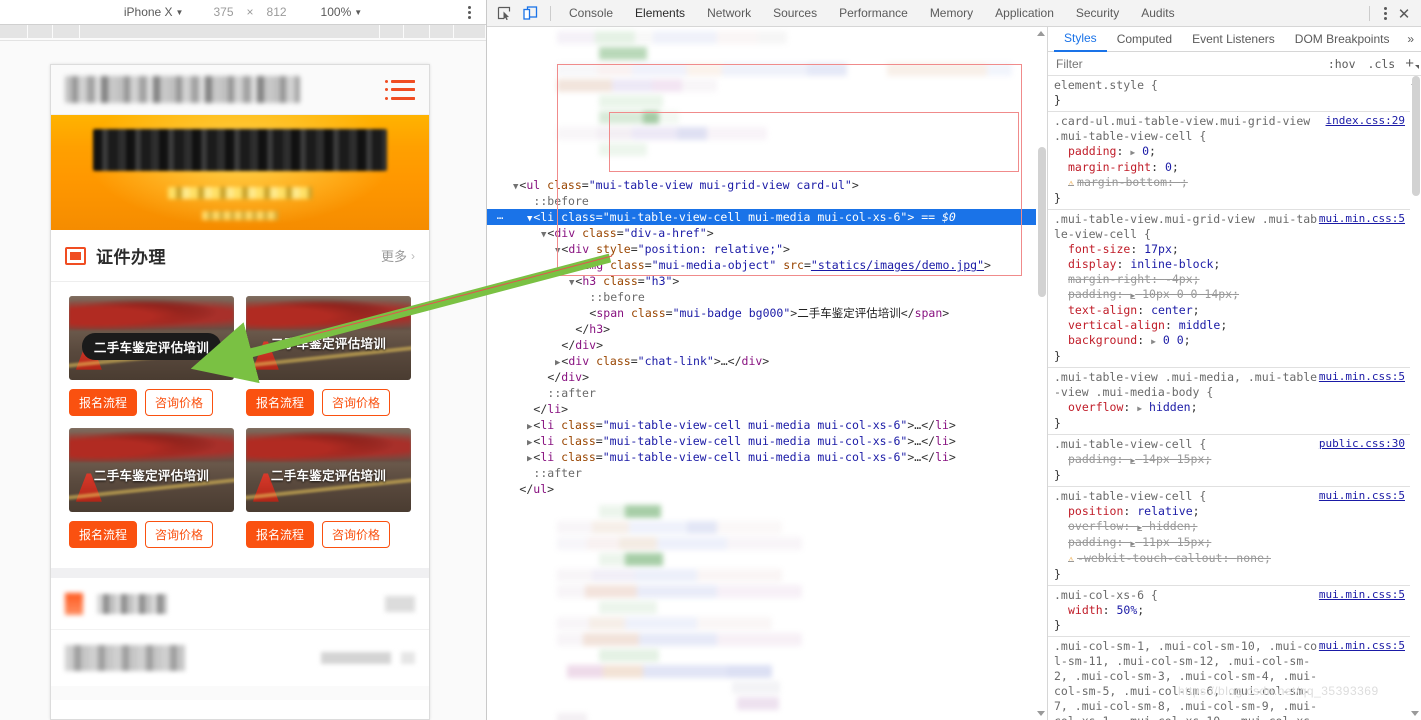 The height and width of the screenshot is (720, 1421). Describe the element at coordinates (277, 12) in the screenshot. I see `viewport-height-input: 812` at that location.